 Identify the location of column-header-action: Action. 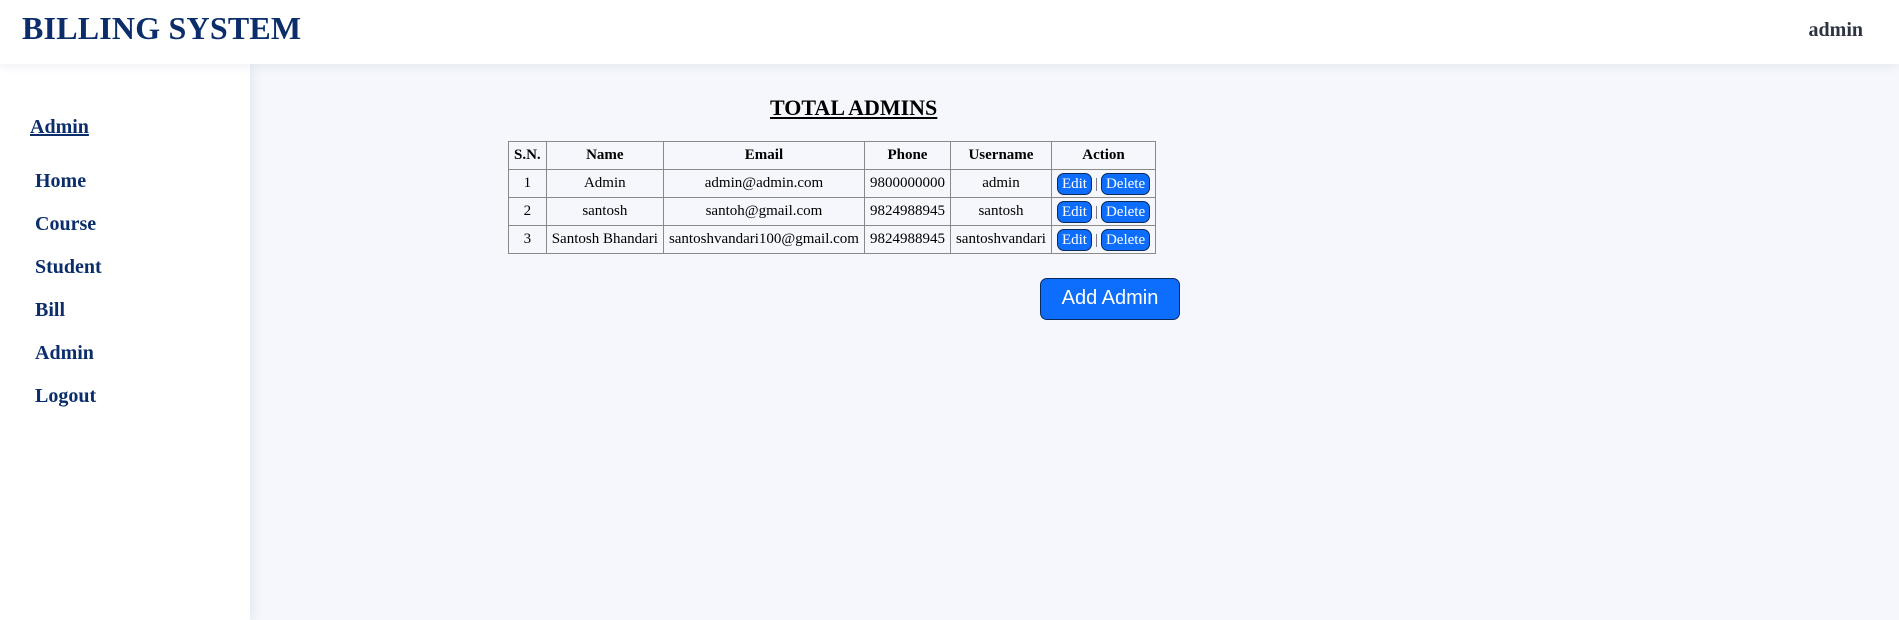
(1103, 155).